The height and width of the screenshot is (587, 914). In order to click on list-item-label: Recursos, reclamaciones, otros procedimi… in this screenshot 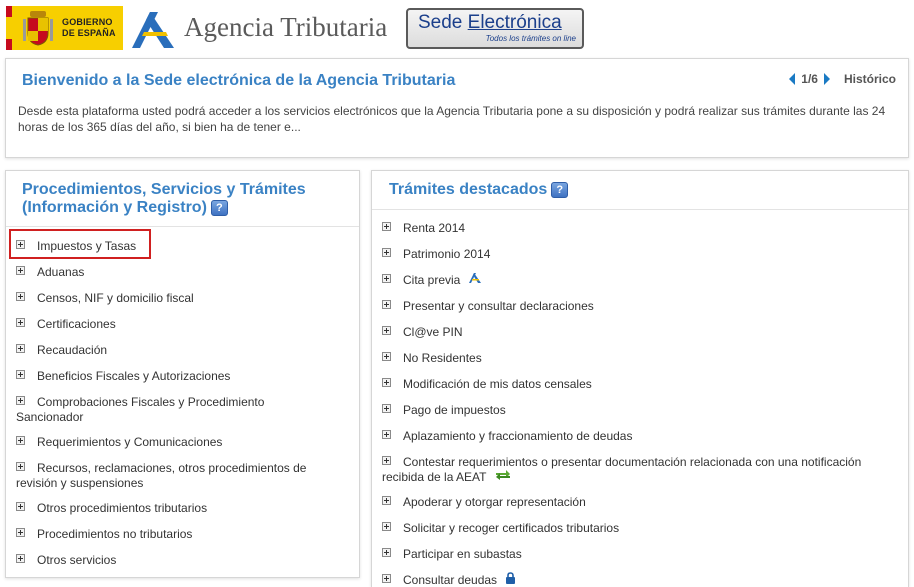, I will do `click(161, 475)`.